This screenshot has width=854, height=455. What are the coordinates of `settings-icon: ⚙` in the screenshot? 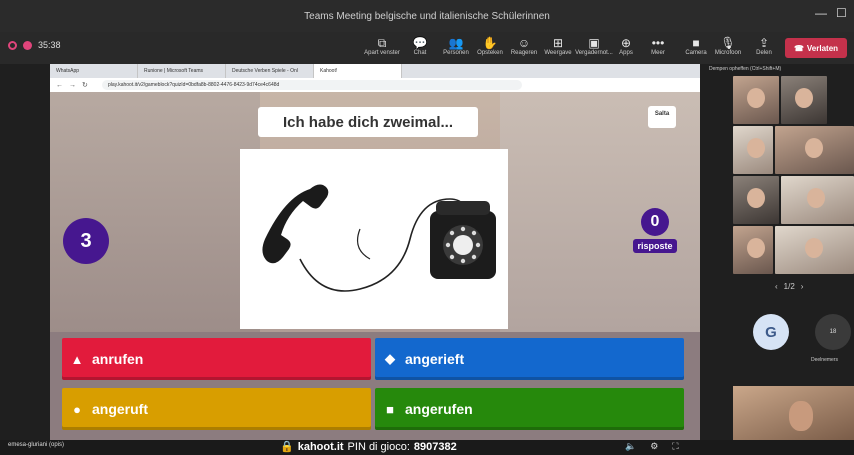 It's located at (654, 446).